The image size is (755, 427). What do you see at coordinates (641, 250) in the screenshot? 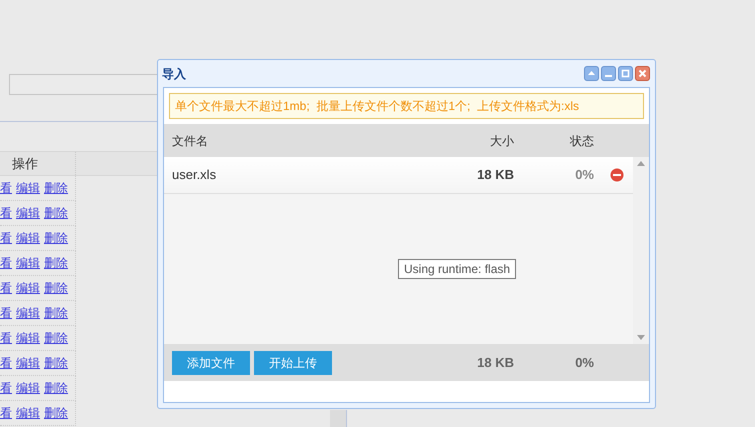
I see `scrollbar` at bounding box center [641, 250].